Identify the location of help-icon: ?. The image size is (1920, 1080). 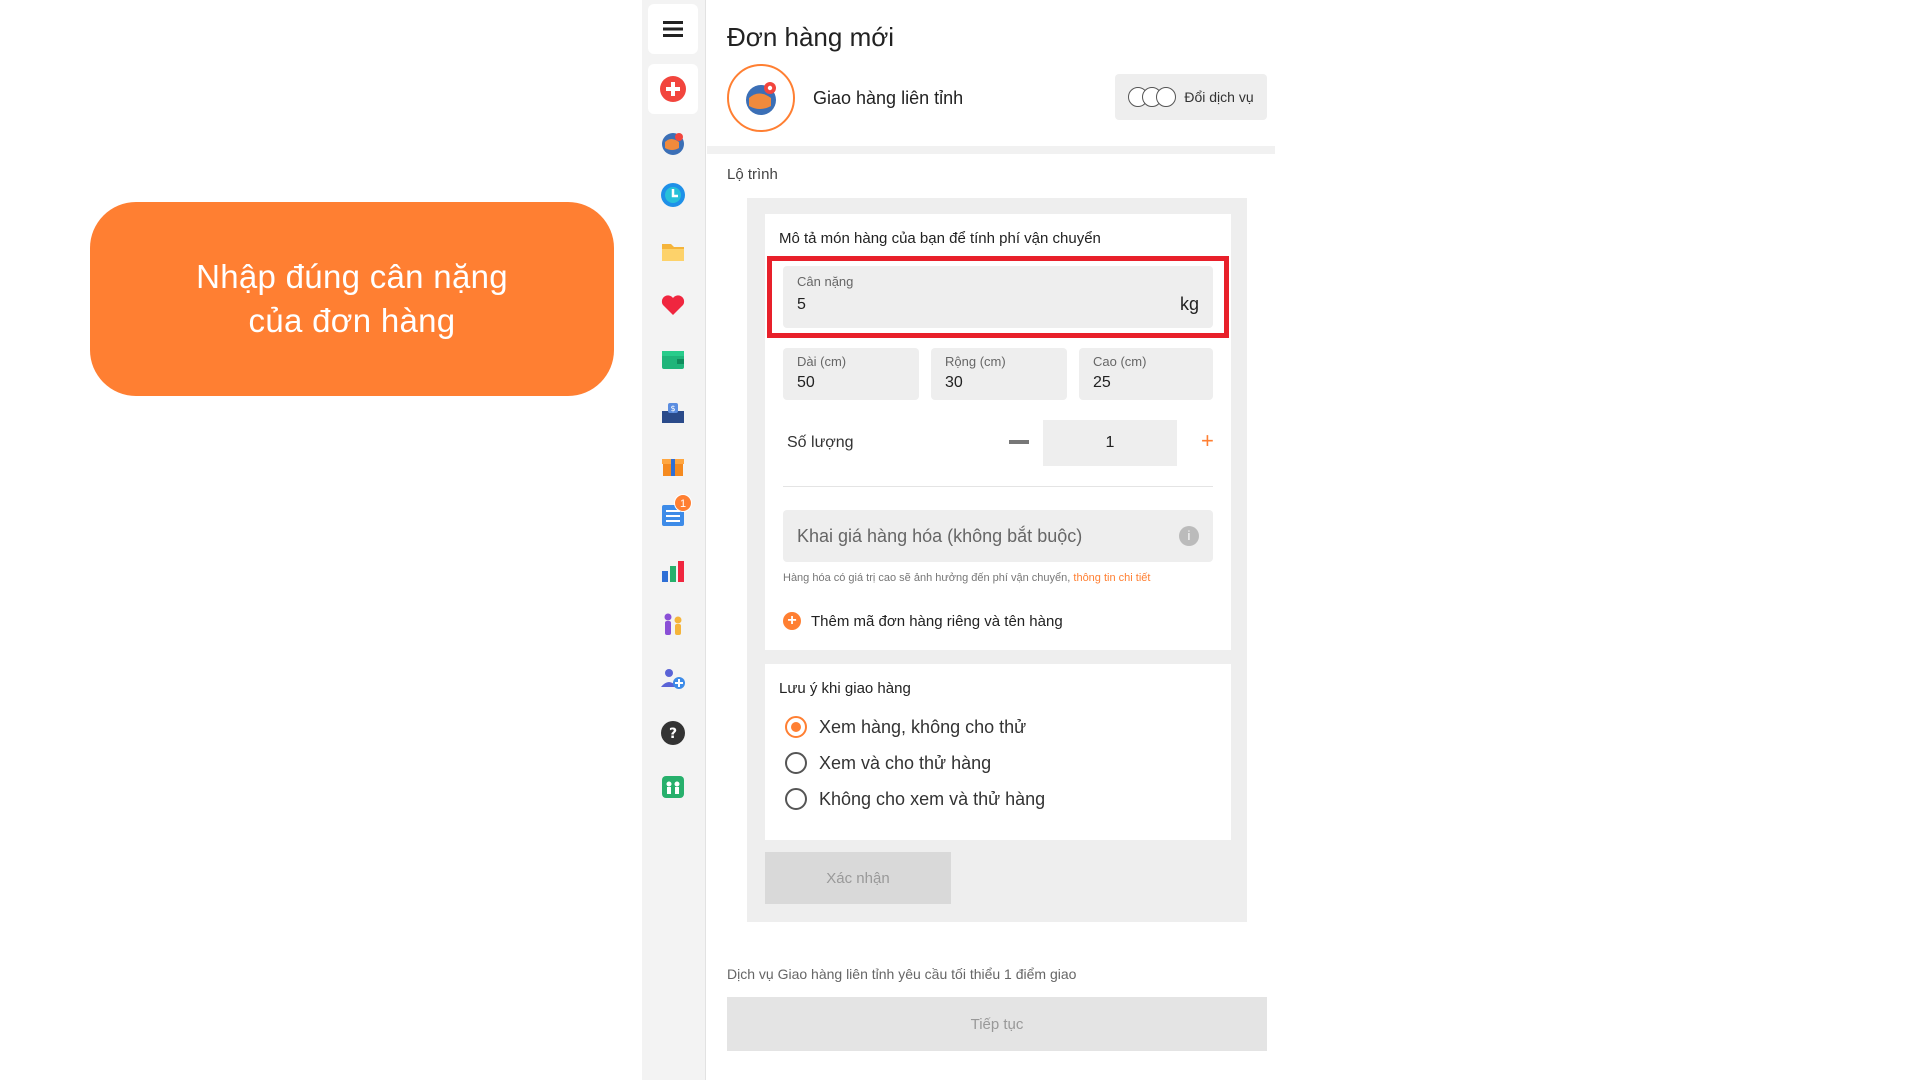
(673, 733).